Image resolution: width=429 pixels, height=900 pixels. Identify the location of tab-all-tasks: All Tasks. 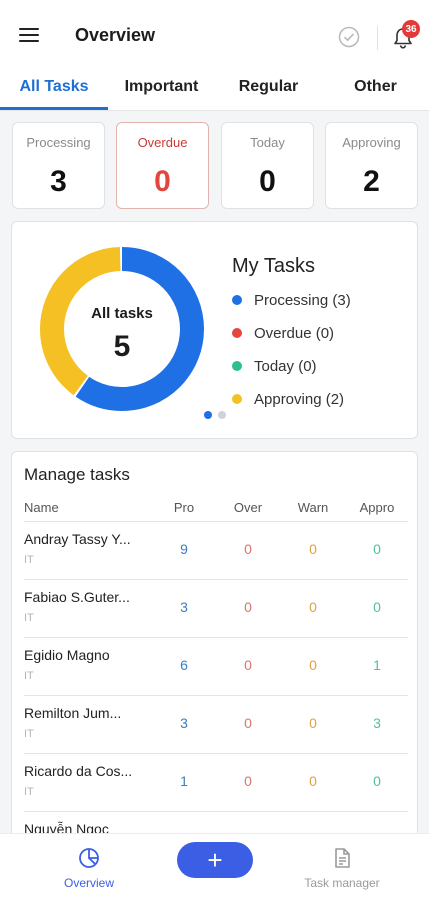
(54, 87).